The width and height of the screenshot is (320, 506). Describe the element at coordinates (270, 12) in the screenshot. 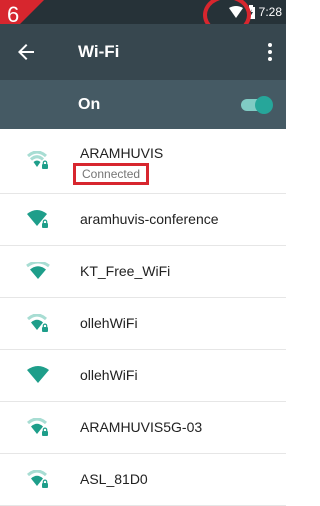

I see `status-time: 7:28` at that location.